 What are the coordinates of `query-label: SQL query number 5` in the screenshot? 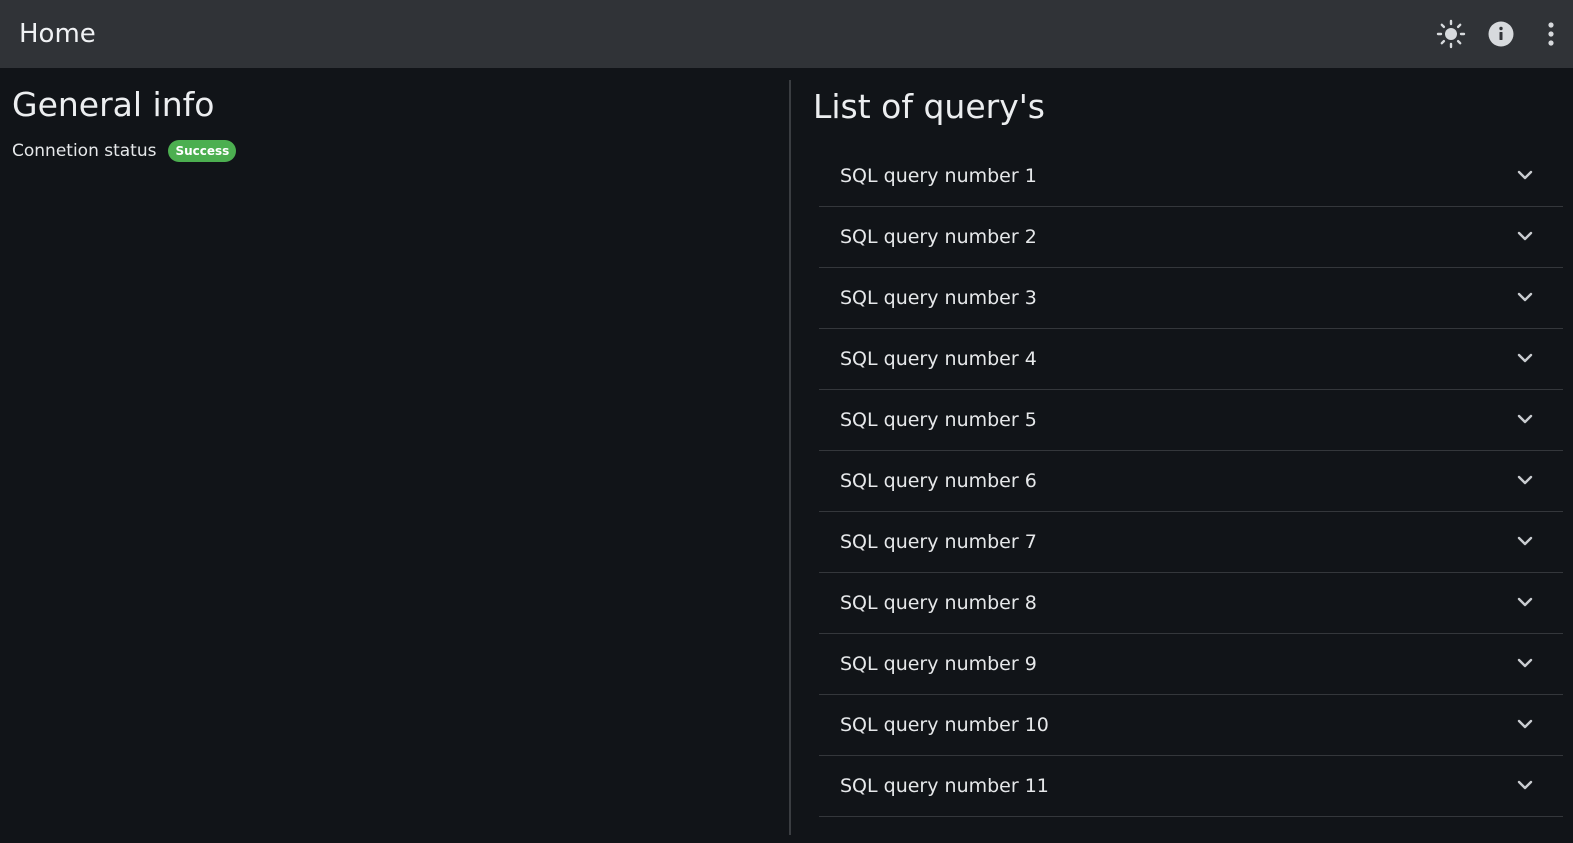 It's located at (938, 420).